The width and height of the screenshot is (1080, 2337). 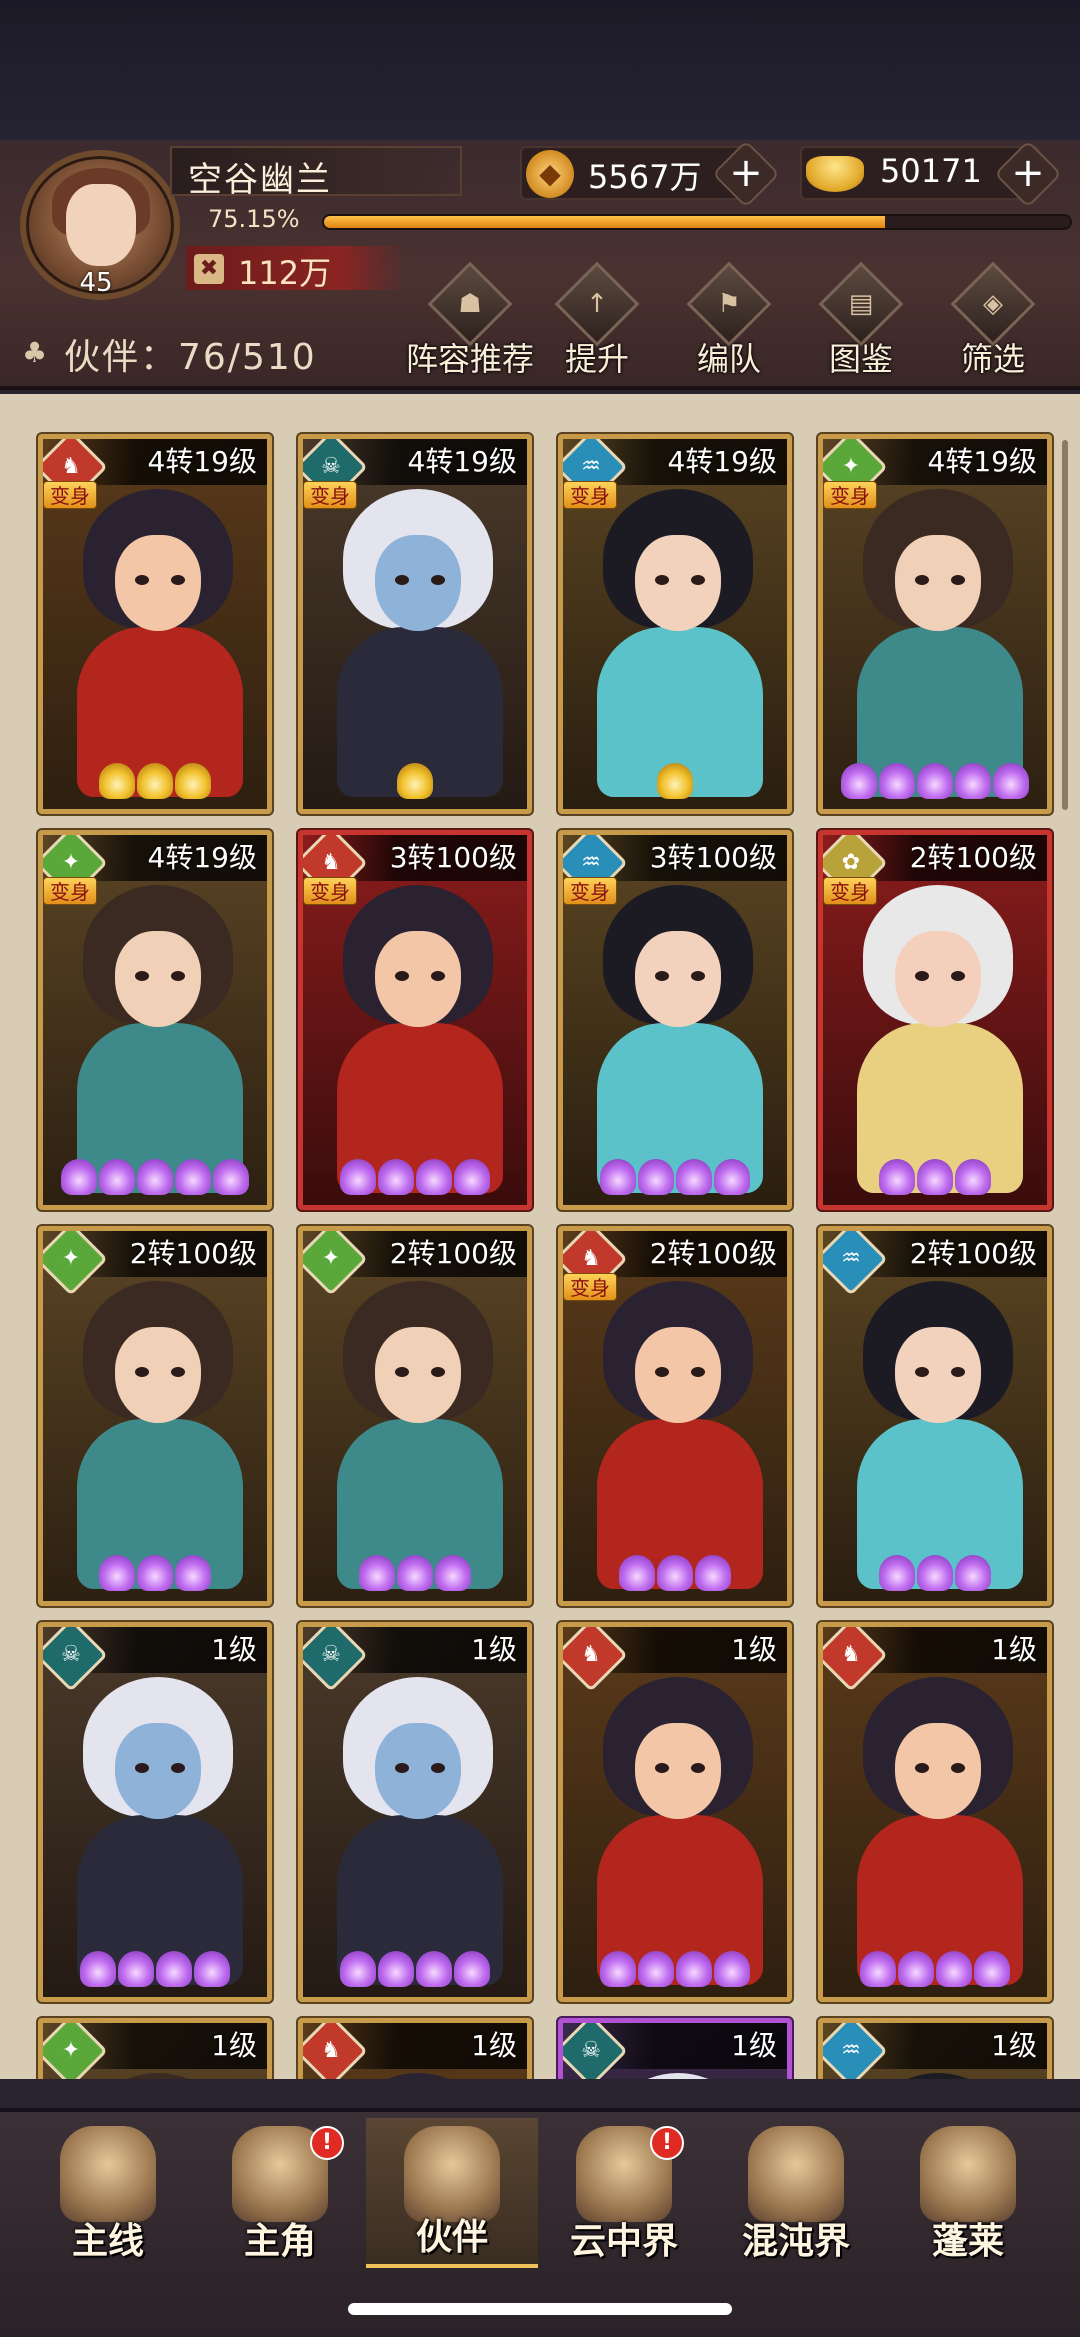 I want to click on lineup-recommend-button: ☗ 阵容推荐, so click(x=470, y=324).